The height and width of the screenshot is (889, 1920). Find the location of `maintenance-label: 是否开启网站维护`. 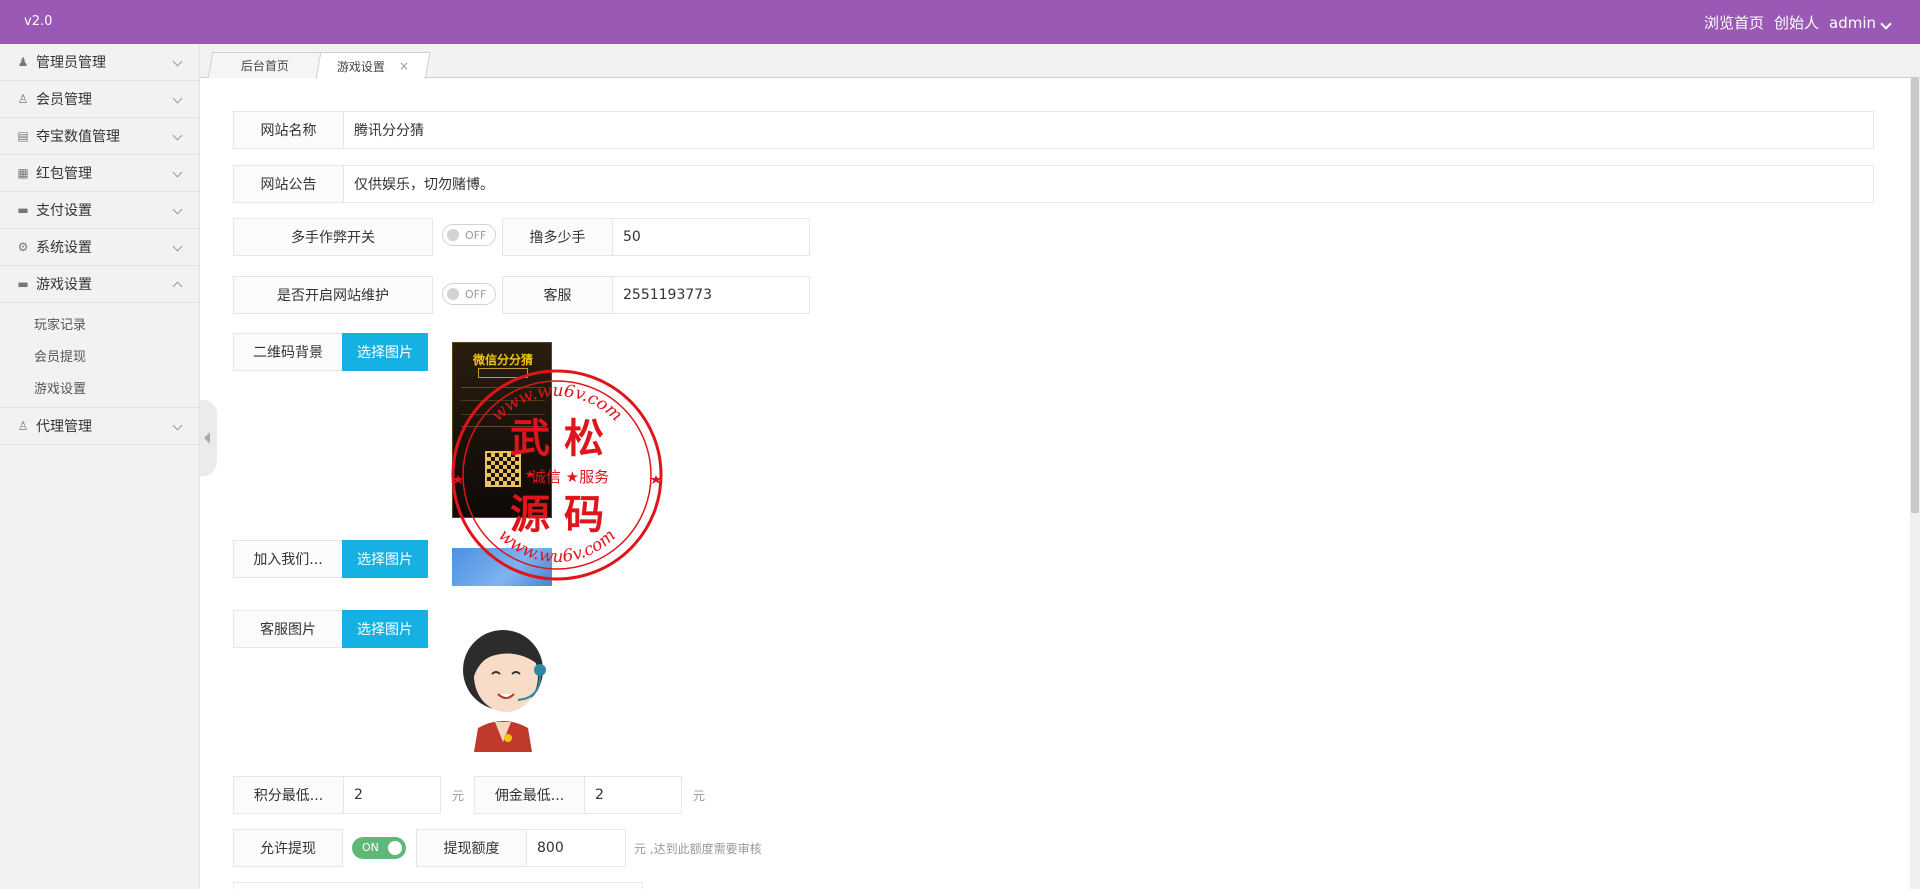

maintenance-label: 是否开启网站维护 is located at coordinates (333, 295).